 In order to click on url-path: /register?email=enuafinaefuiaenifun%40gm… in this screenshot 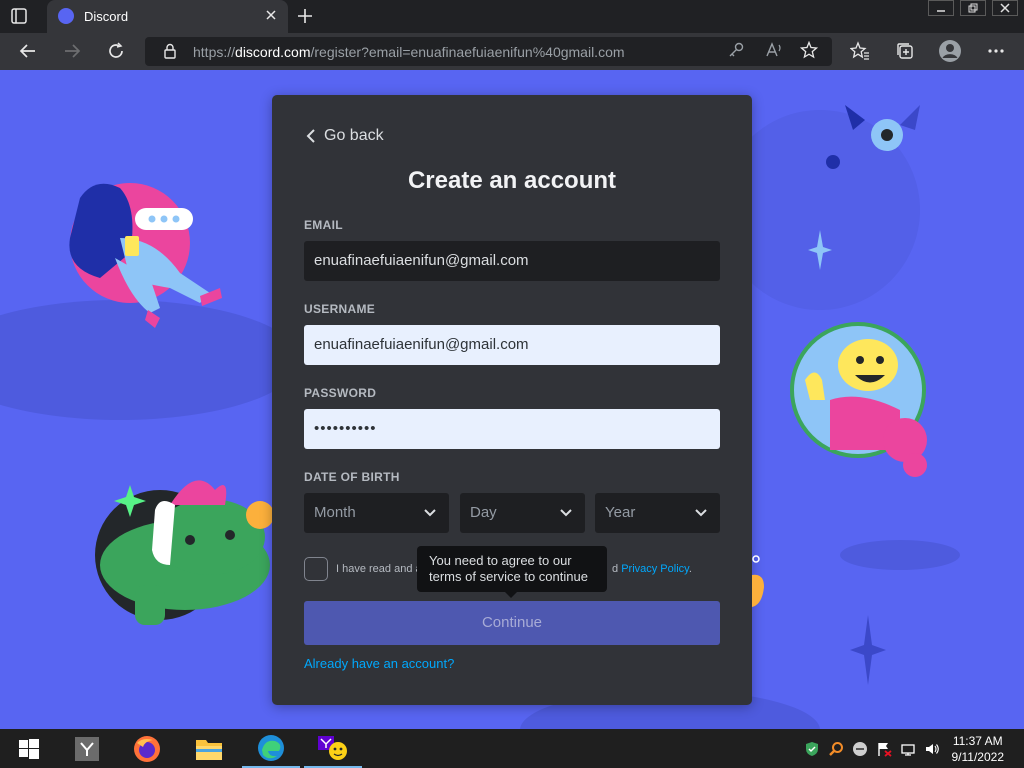, I will do `click(467, 52)`.